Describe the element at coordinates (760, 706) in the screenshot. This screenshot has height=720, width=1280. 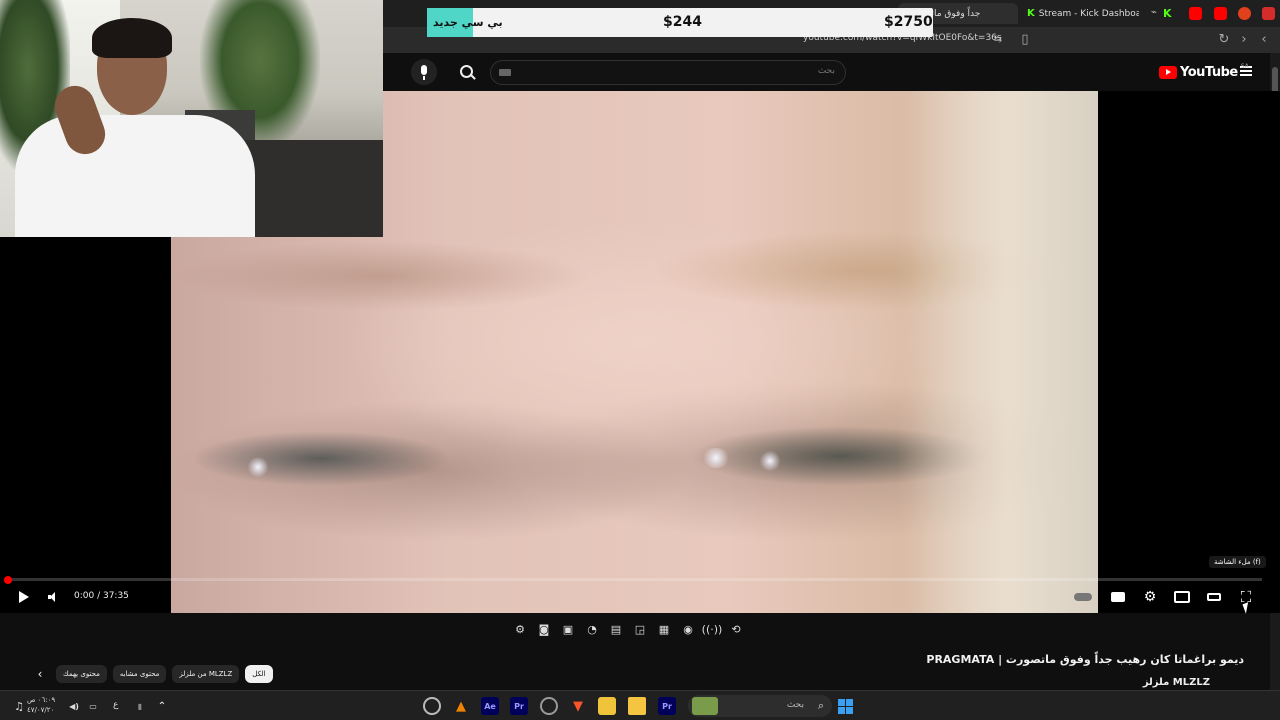
I see `taskbar-search: بحث ⌕` at that location.